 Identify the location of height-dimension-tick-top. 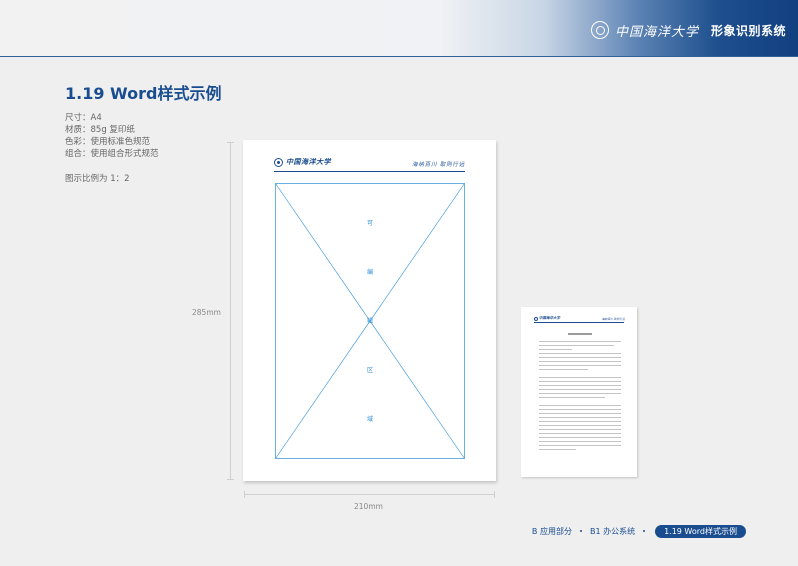
(230, 142).